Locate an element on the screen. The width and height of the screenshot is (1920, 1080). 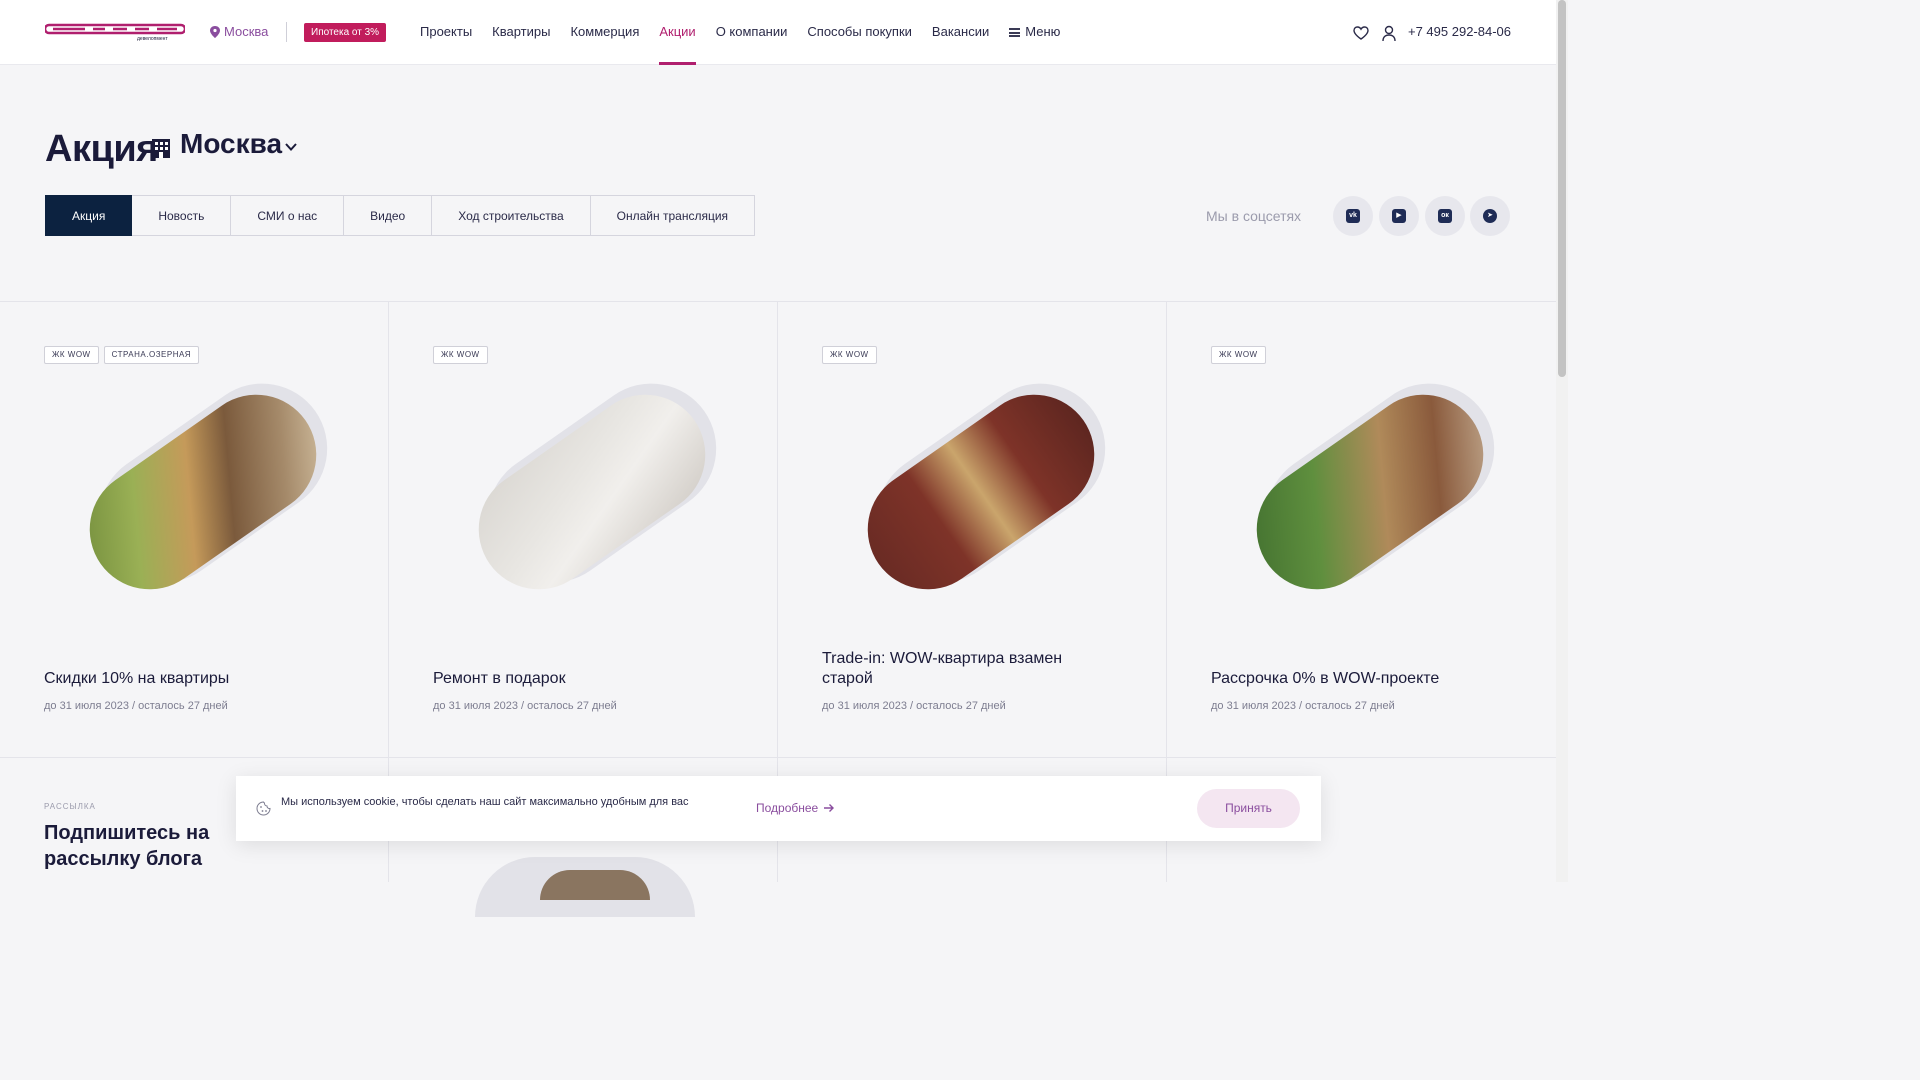
youtube-button: ▶ is located at coordinates (1399, 216).